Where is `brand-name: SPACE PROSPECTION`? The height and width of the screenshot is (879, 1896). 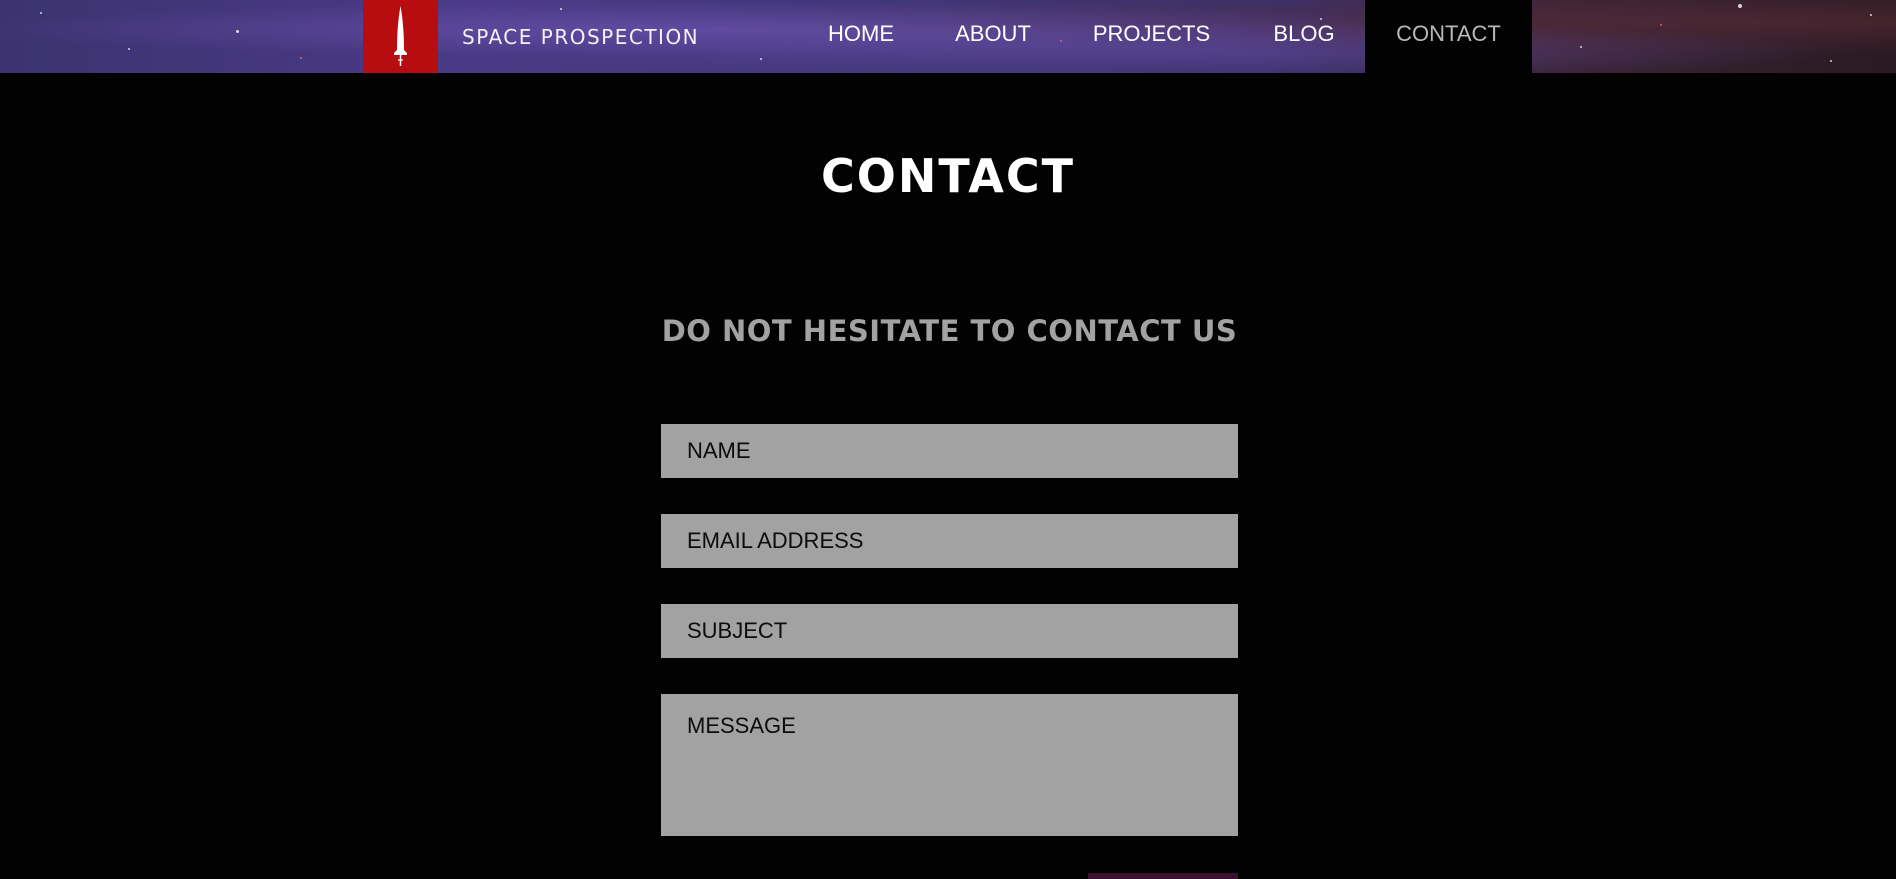
brand-name: SPACE PROSPECTION is located at coordinates (580, 37).